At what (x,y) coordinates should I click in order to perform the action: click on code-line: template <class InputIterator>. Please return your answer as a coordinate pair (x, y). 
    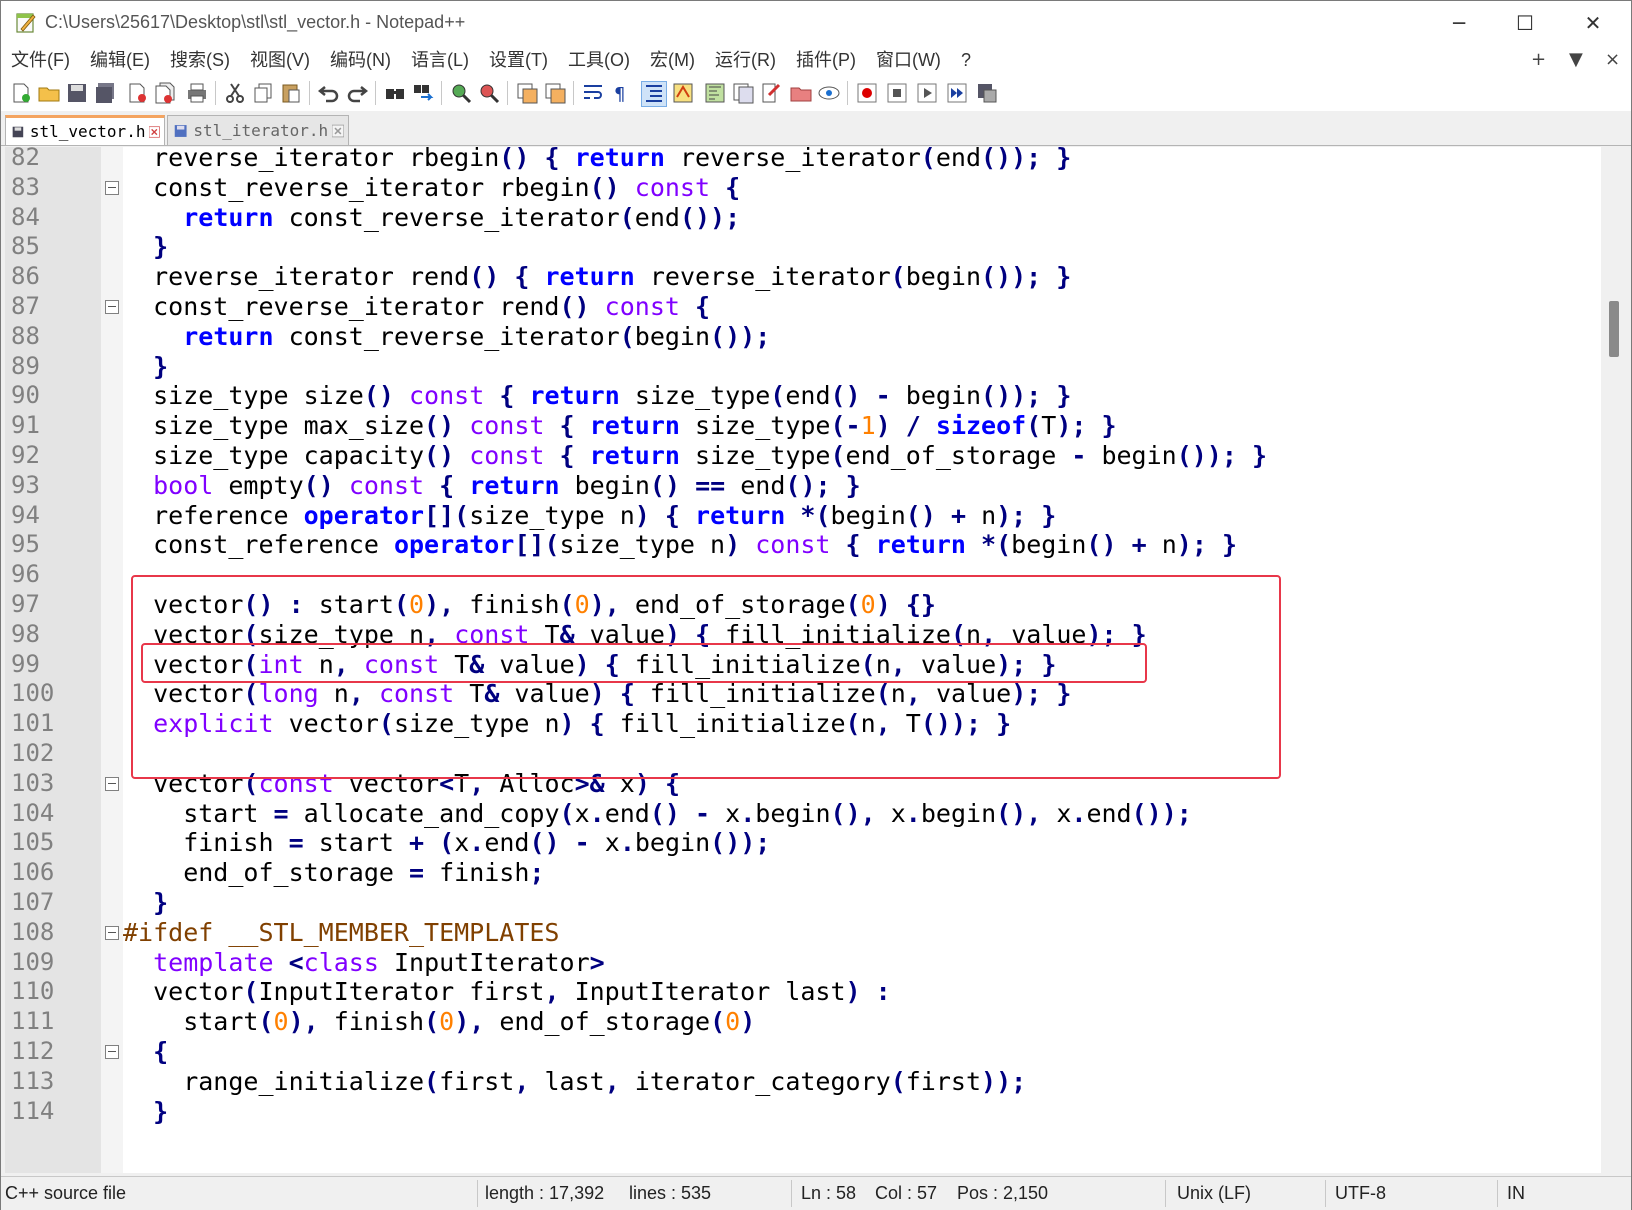
    Looking at the image, I should click on (364, 962).